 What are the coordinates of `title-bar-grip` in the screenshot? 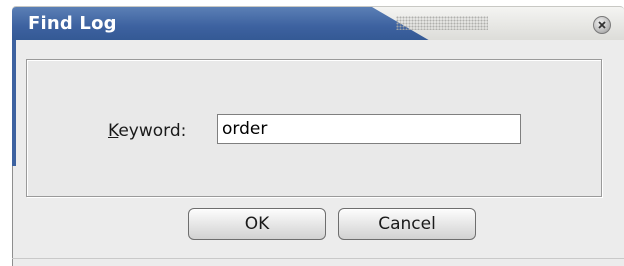 It's located at (442, 23).